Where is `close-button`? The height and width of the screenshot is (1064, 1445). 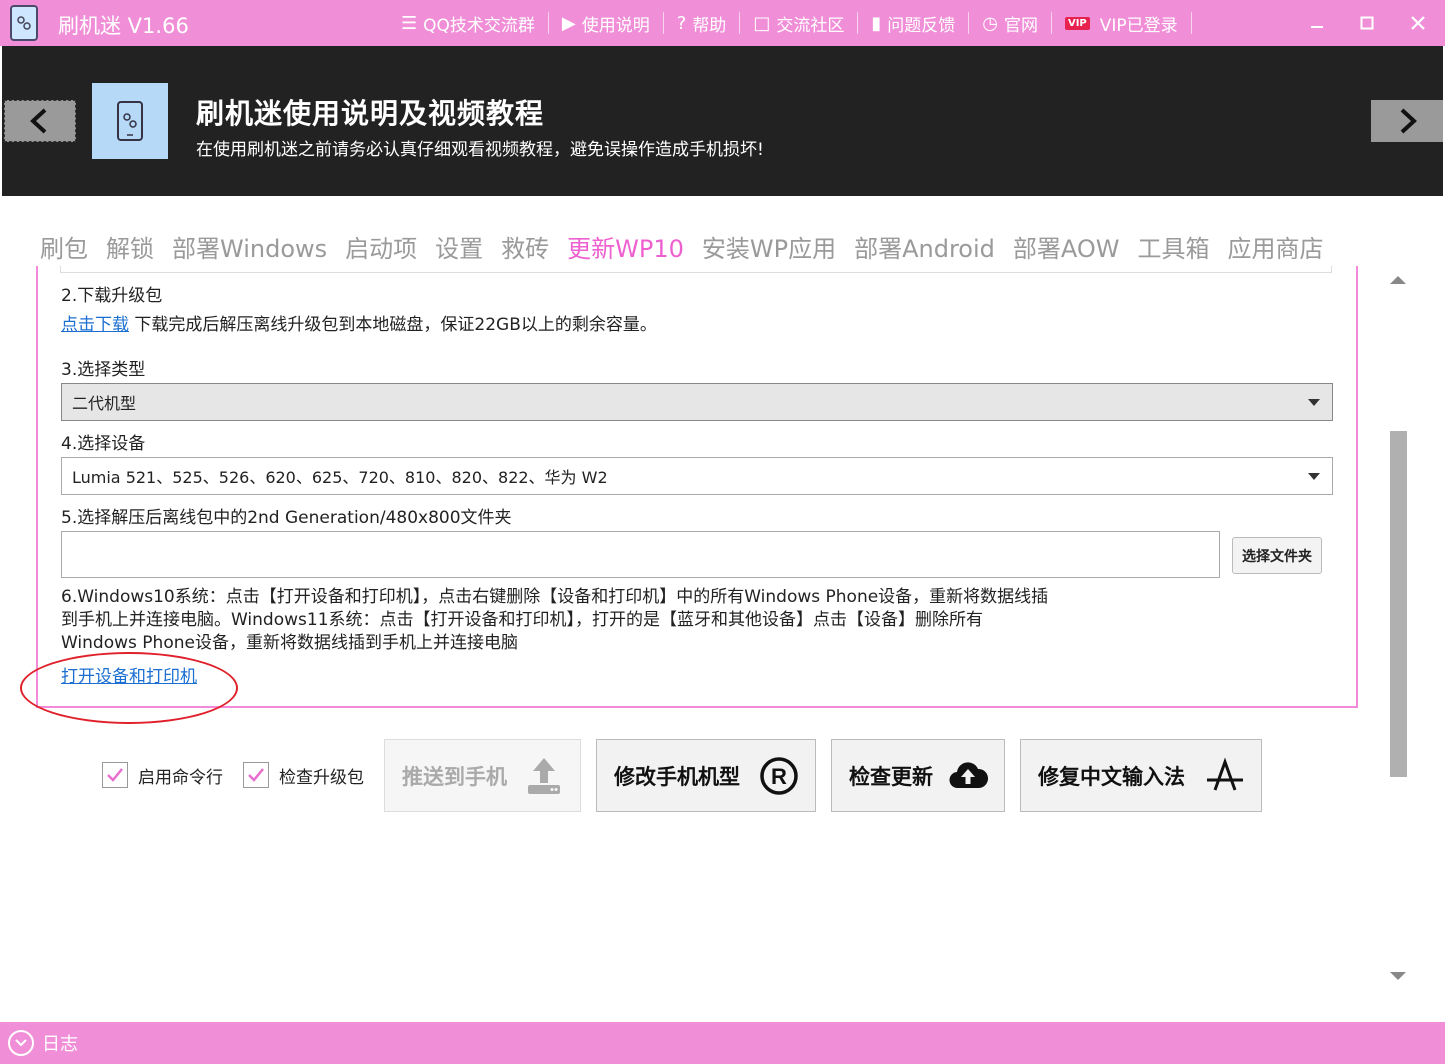 close-button is located at coordinates (1418, 23).